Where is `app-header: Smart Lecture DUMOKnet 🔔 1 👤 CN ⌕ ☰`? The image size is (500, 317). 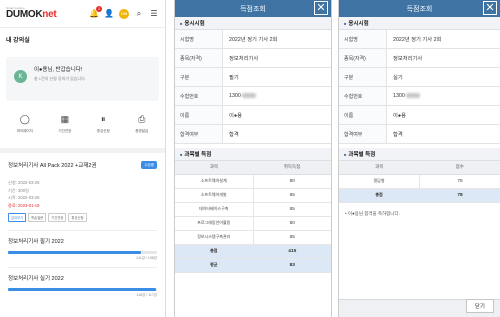
app-header: Smart Lecture DUMOKnet 🔔 1 👤 CN ⌕ ☰ is located at coordinates (82, 14).